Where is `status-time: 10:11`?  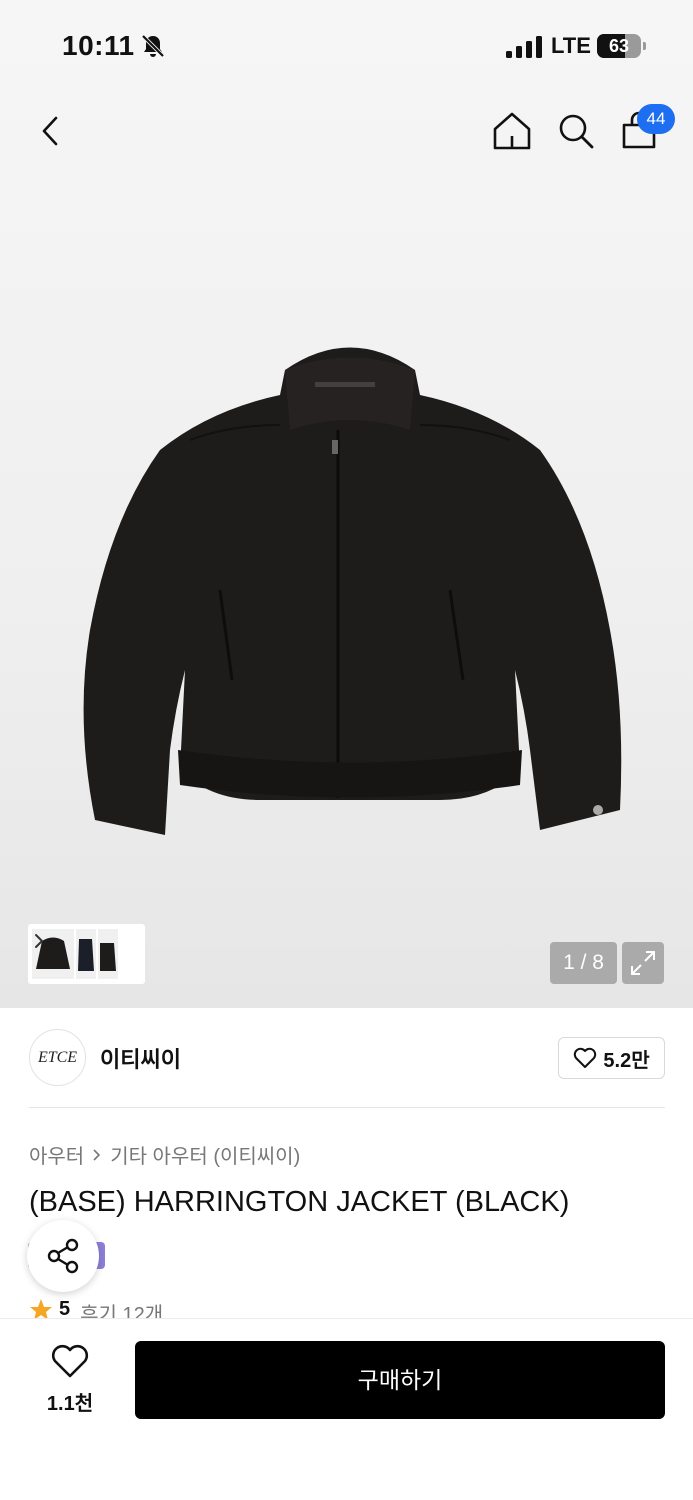 status-time: 10:11 is located at coordinates (98, 45).